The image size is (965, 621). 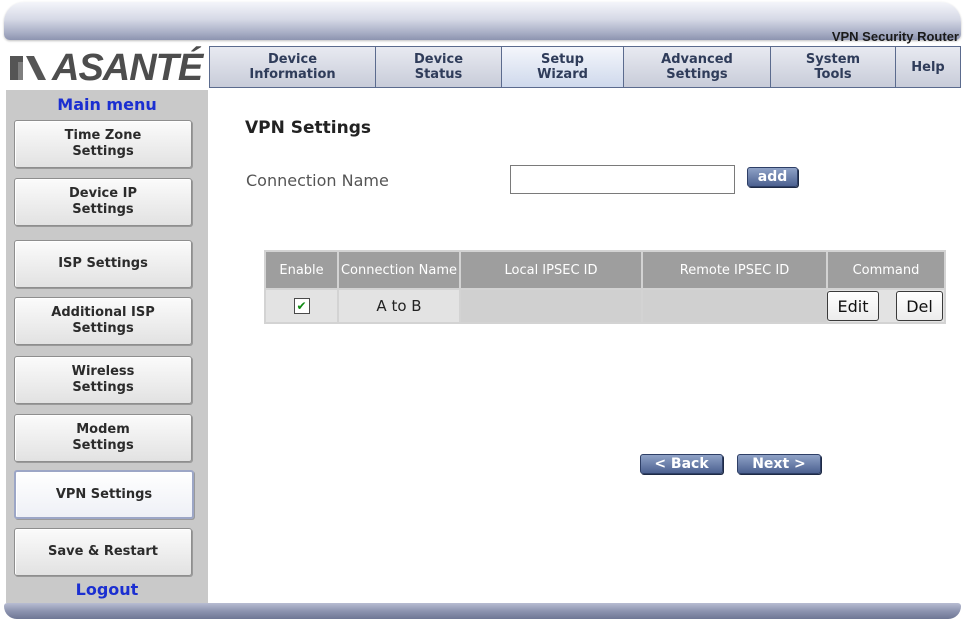 What do you see at coordinates (107, 589) in the screenshot?
I see `logout-link: Logout` at bounding box center [107, 589].